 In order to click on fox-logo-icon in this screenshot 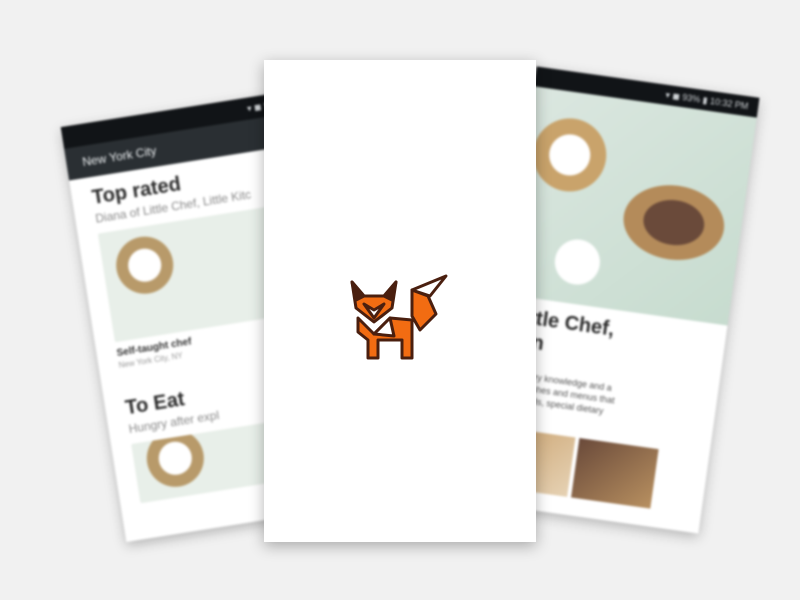, I will do `click(399, 317)`.